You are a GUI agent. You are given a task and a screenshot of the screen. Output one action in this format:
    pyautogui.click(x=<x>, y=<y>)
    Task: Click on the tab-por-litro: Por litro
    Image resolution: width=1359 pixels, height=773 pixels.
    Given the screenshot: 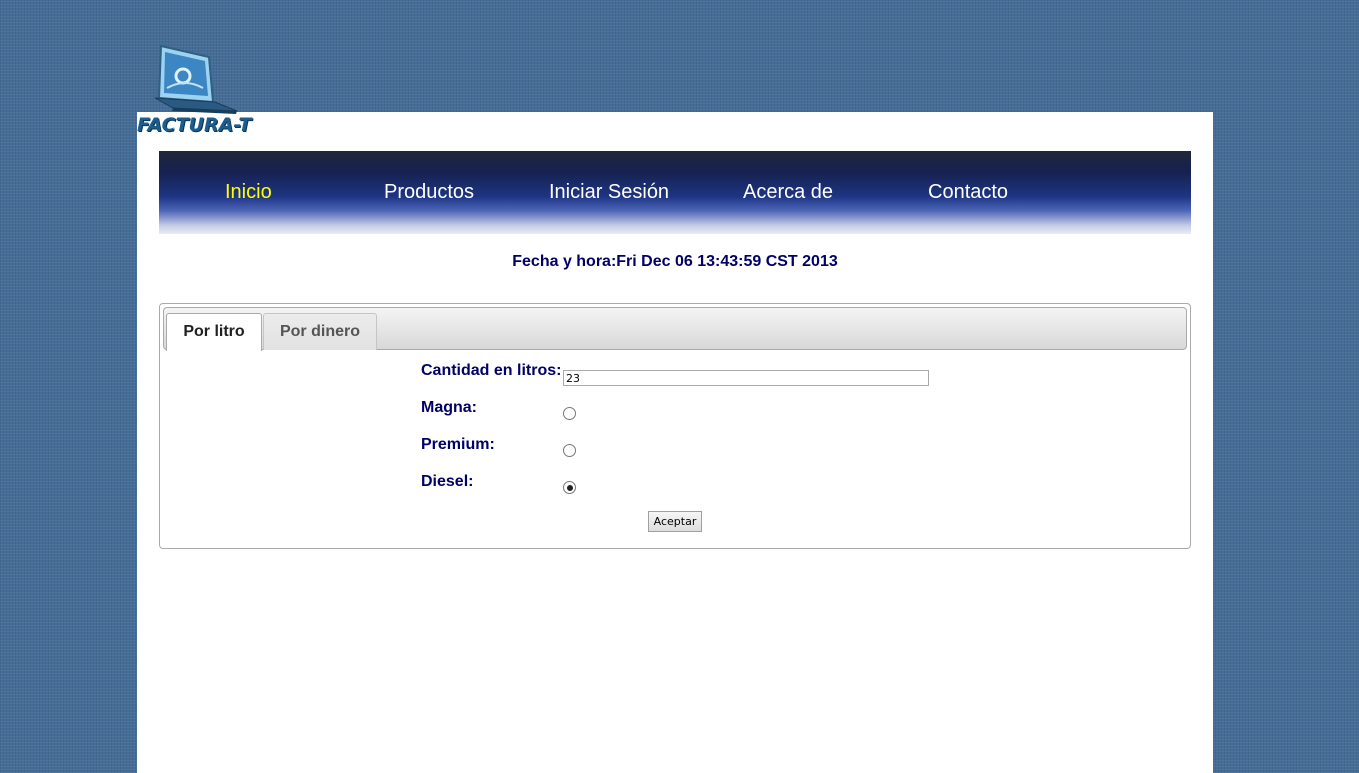 What is the action you would take?
    pyautogui.click(x=214, y=332)
    